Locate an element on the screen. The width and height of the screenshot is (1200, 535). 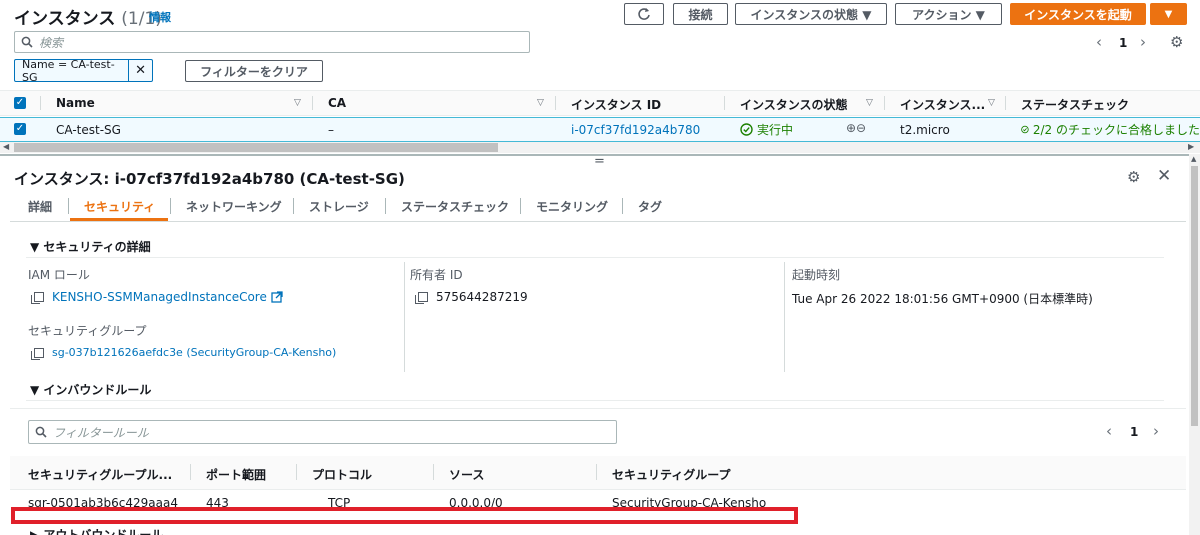
rules-col-security-group: セキュリティグループ is located at coordinates (671, 474).